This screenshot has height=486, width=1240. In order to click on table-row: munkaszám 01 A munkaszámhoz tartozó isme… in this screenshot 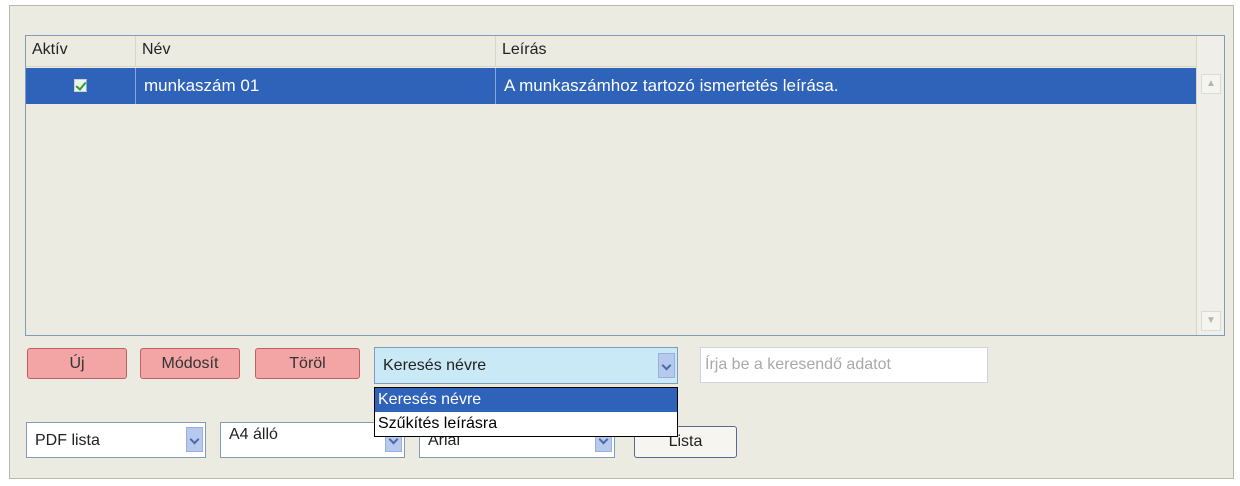, I will do `click(612, 86)`.